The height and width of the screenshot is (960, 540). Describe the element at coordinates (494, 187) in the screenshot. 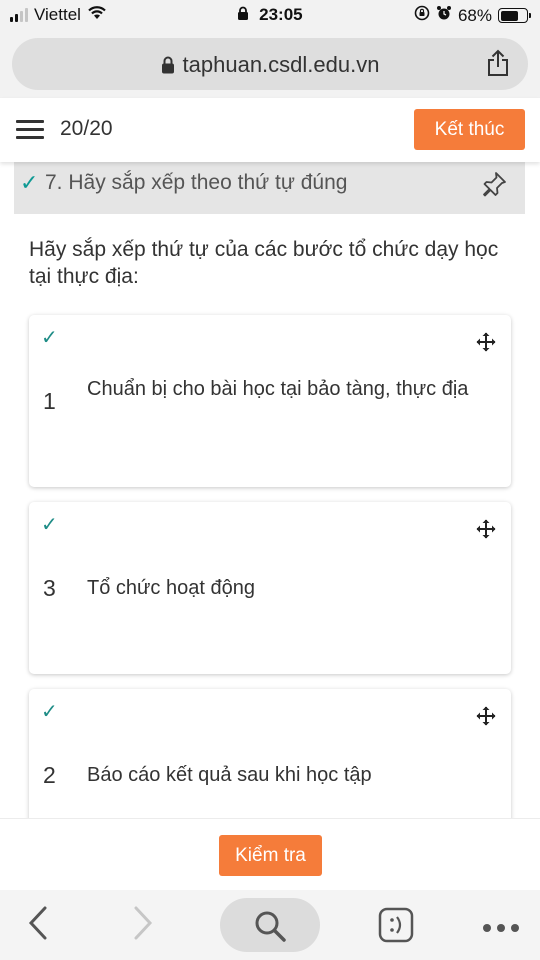

I see `pin-icon` at that location.